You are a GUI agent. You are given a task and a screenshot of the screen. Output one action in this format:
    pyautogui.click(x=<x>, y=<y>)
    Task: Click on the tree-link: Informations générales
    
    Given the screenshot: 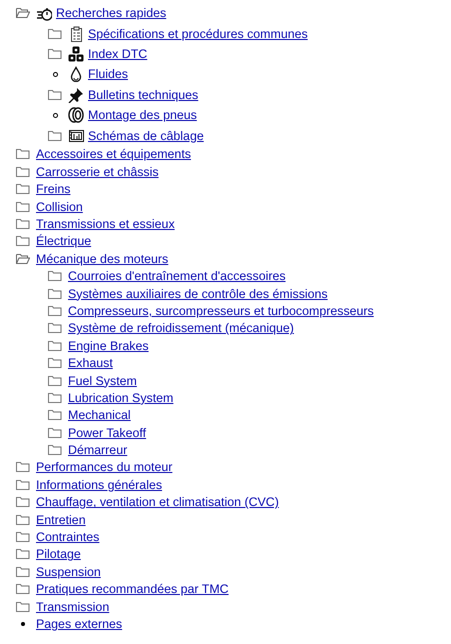 What is the action you would take?
    pyautogui.click(x=99, y=485)
    